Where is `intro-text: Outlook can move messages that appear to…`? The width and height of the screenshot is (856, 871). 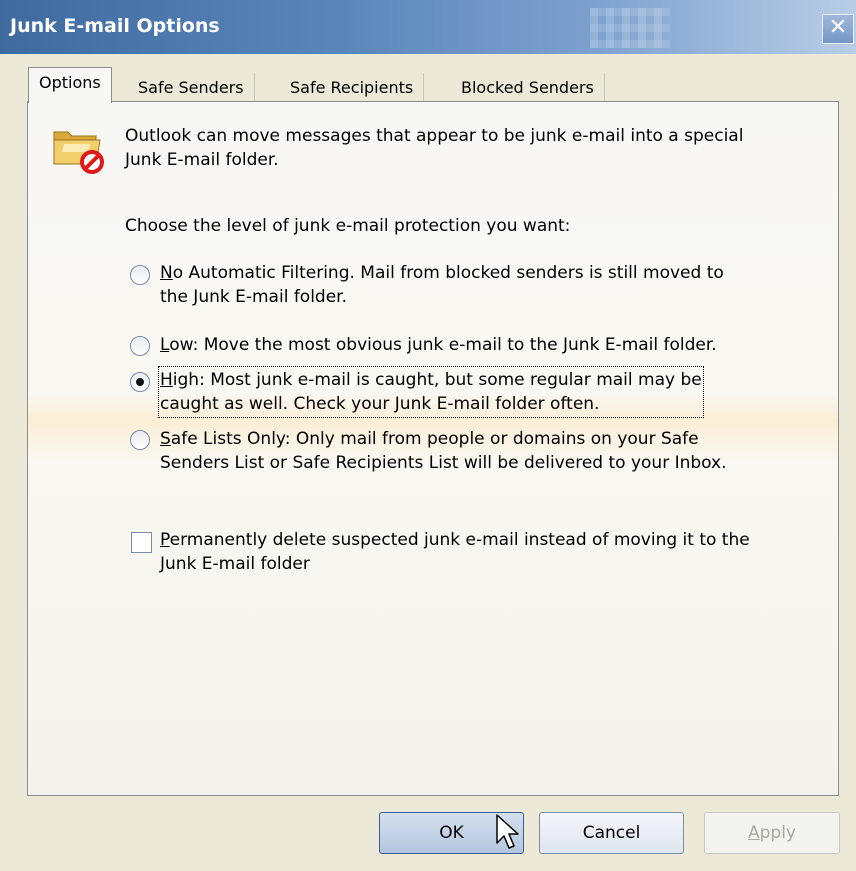
intro-text: Outlook can move messages that appear to… is located at coordinates (434, 148).